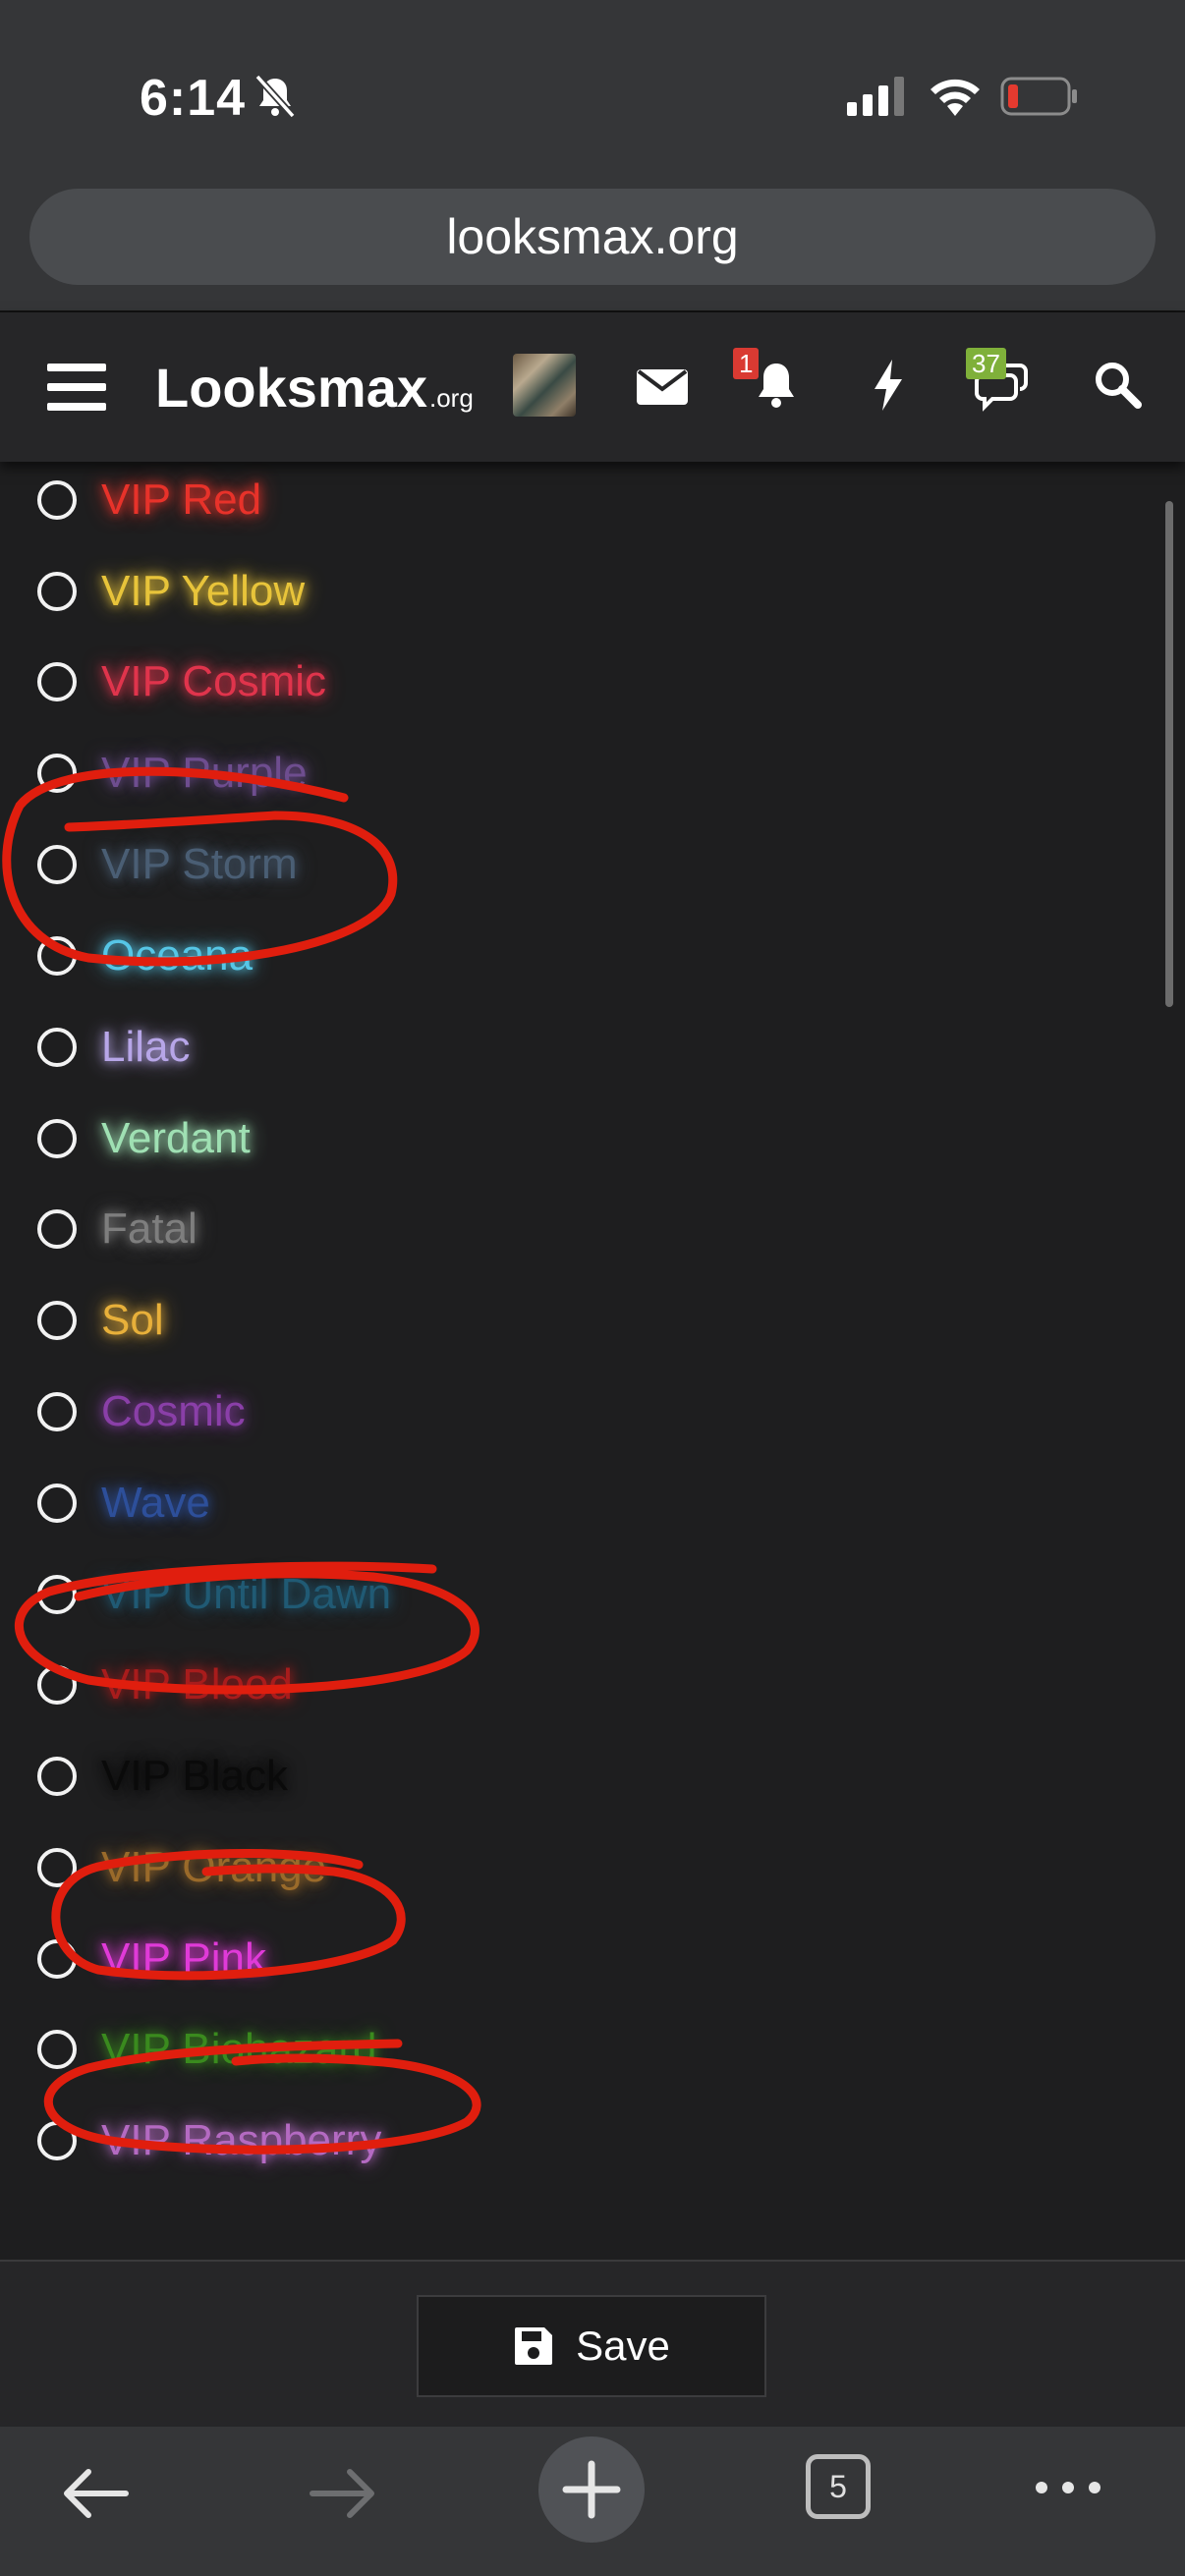  Describe the element at coordinates (534, 2346) in the screenshot. I see `floppy-disk-icon` at that location.